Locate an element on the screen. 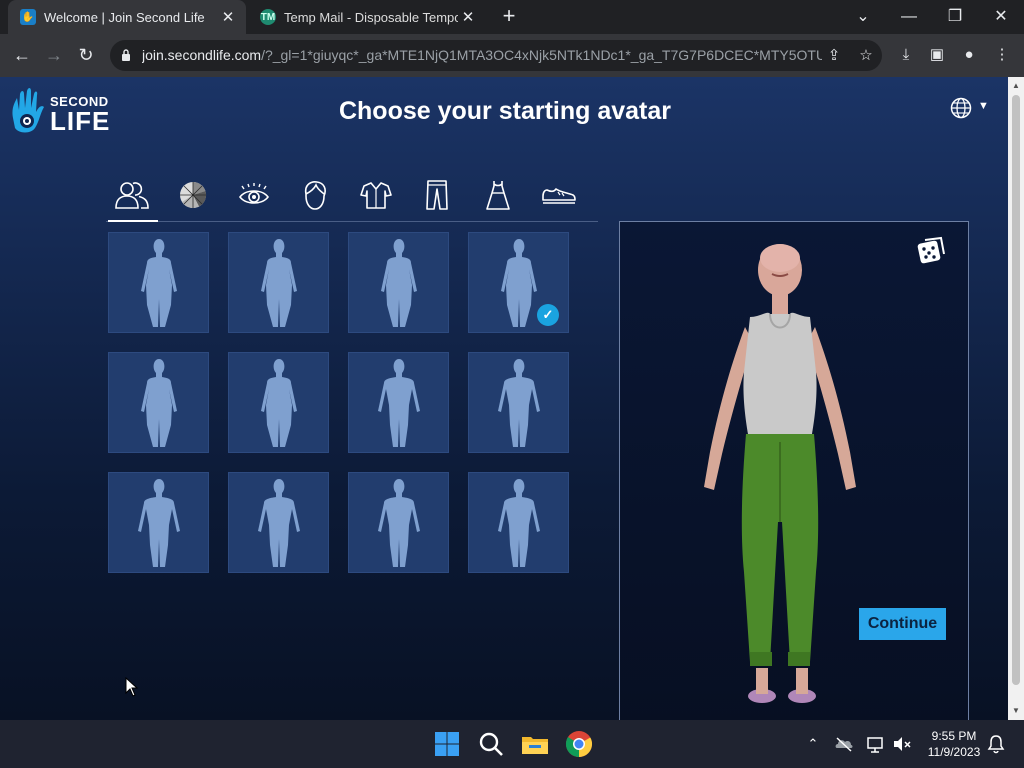  selected-check-icon: ✓ is located at coordinates (548, 315).